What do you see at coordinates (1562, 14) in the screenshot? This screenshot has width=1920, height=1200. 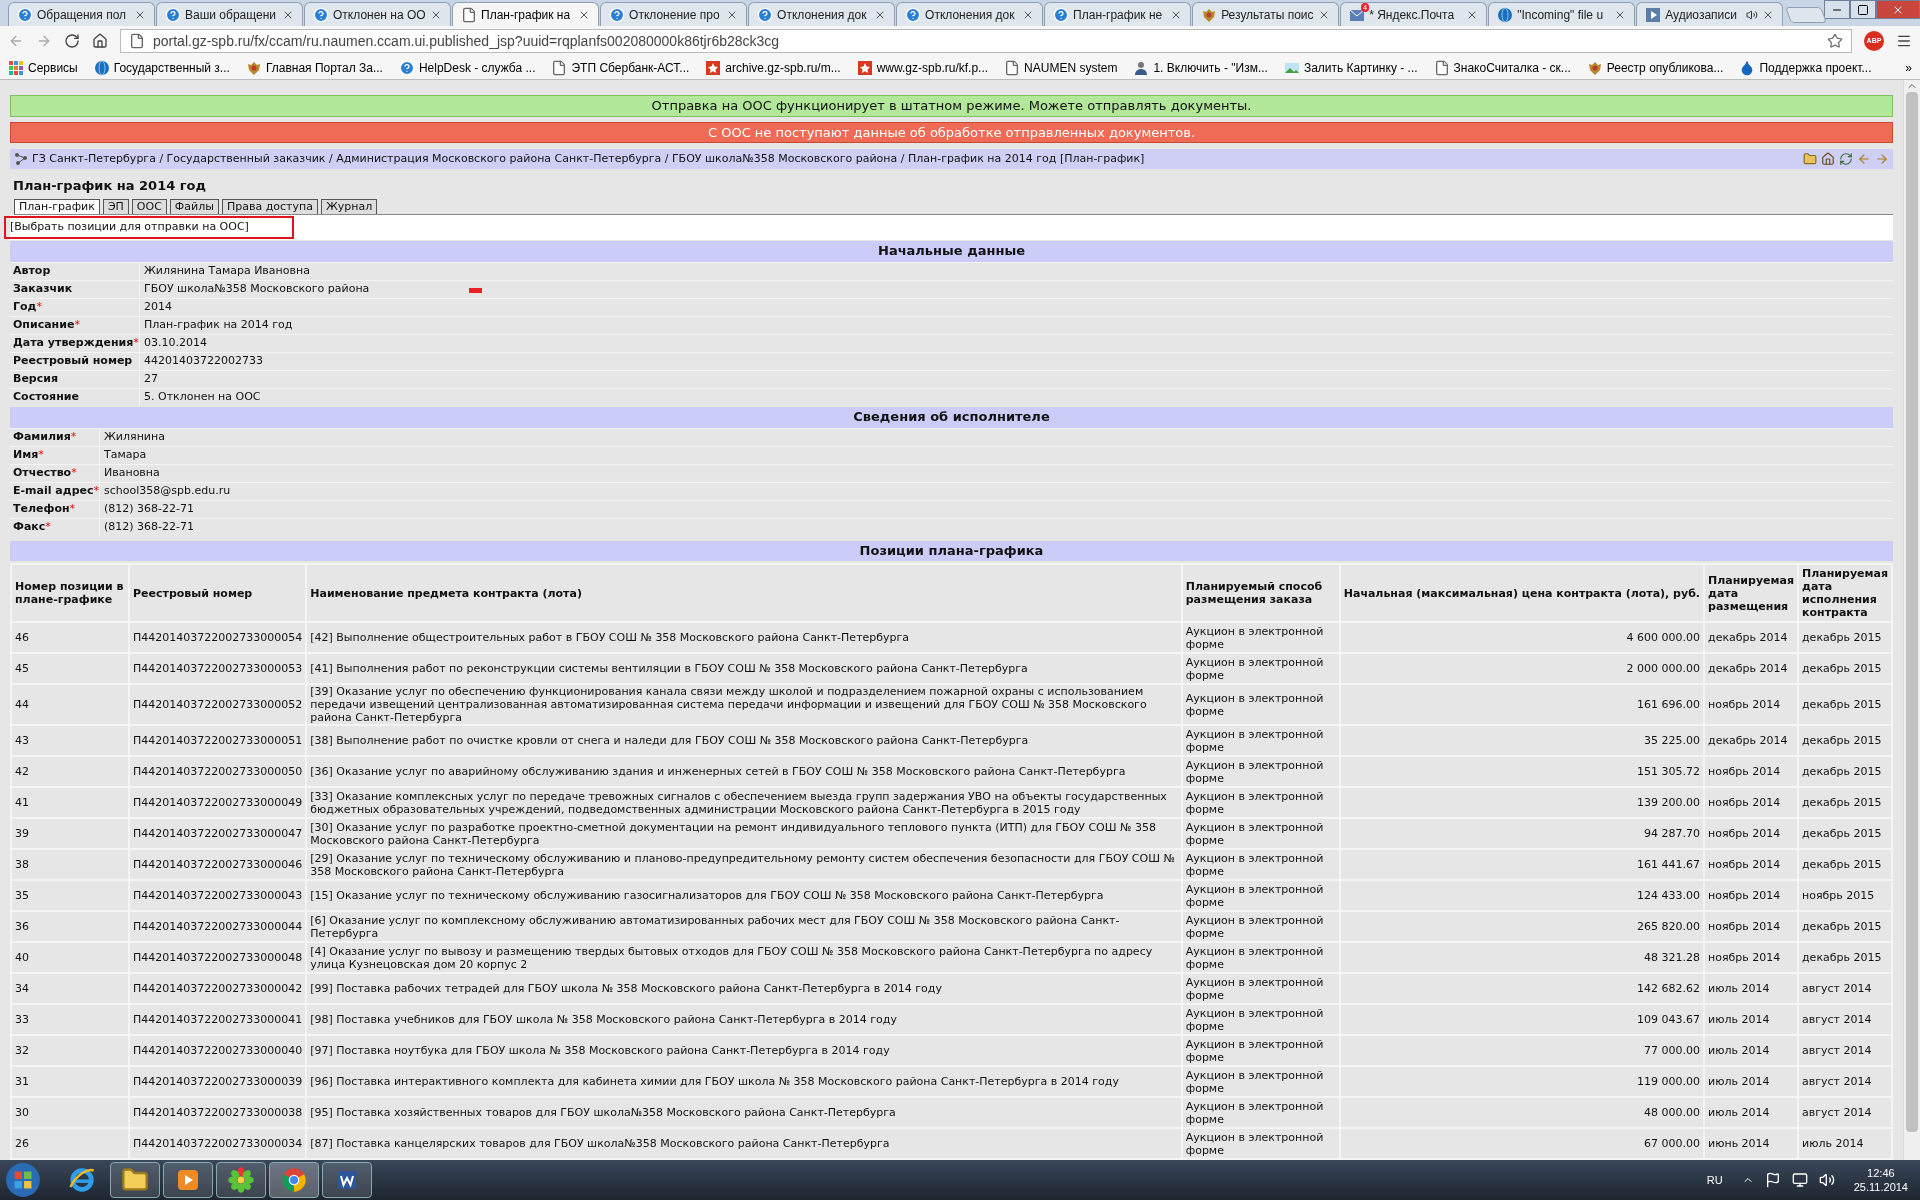 I see `browser-tab: "Incoming" file u` at bounding box center [1562, 14].